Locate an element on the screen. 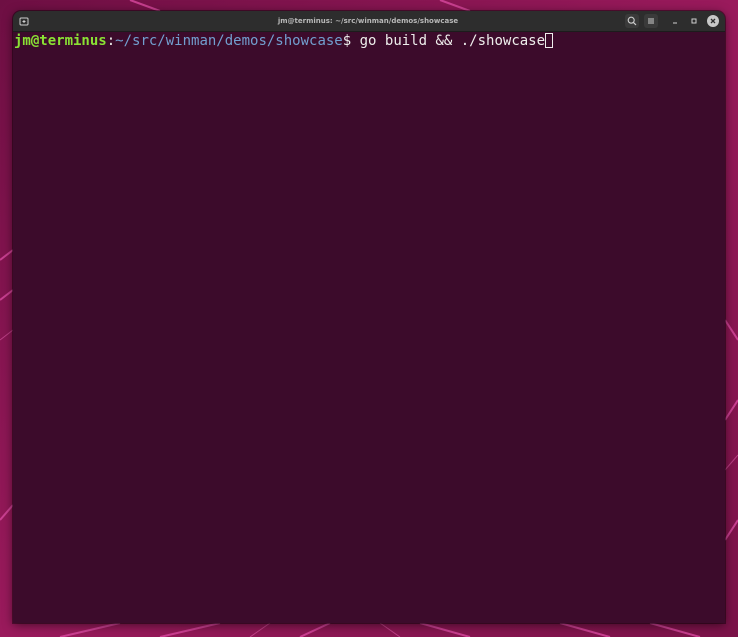 The width and height of the screenshot is (738, 637). prompt-symbol: $ is located at coordinates (347, 41).